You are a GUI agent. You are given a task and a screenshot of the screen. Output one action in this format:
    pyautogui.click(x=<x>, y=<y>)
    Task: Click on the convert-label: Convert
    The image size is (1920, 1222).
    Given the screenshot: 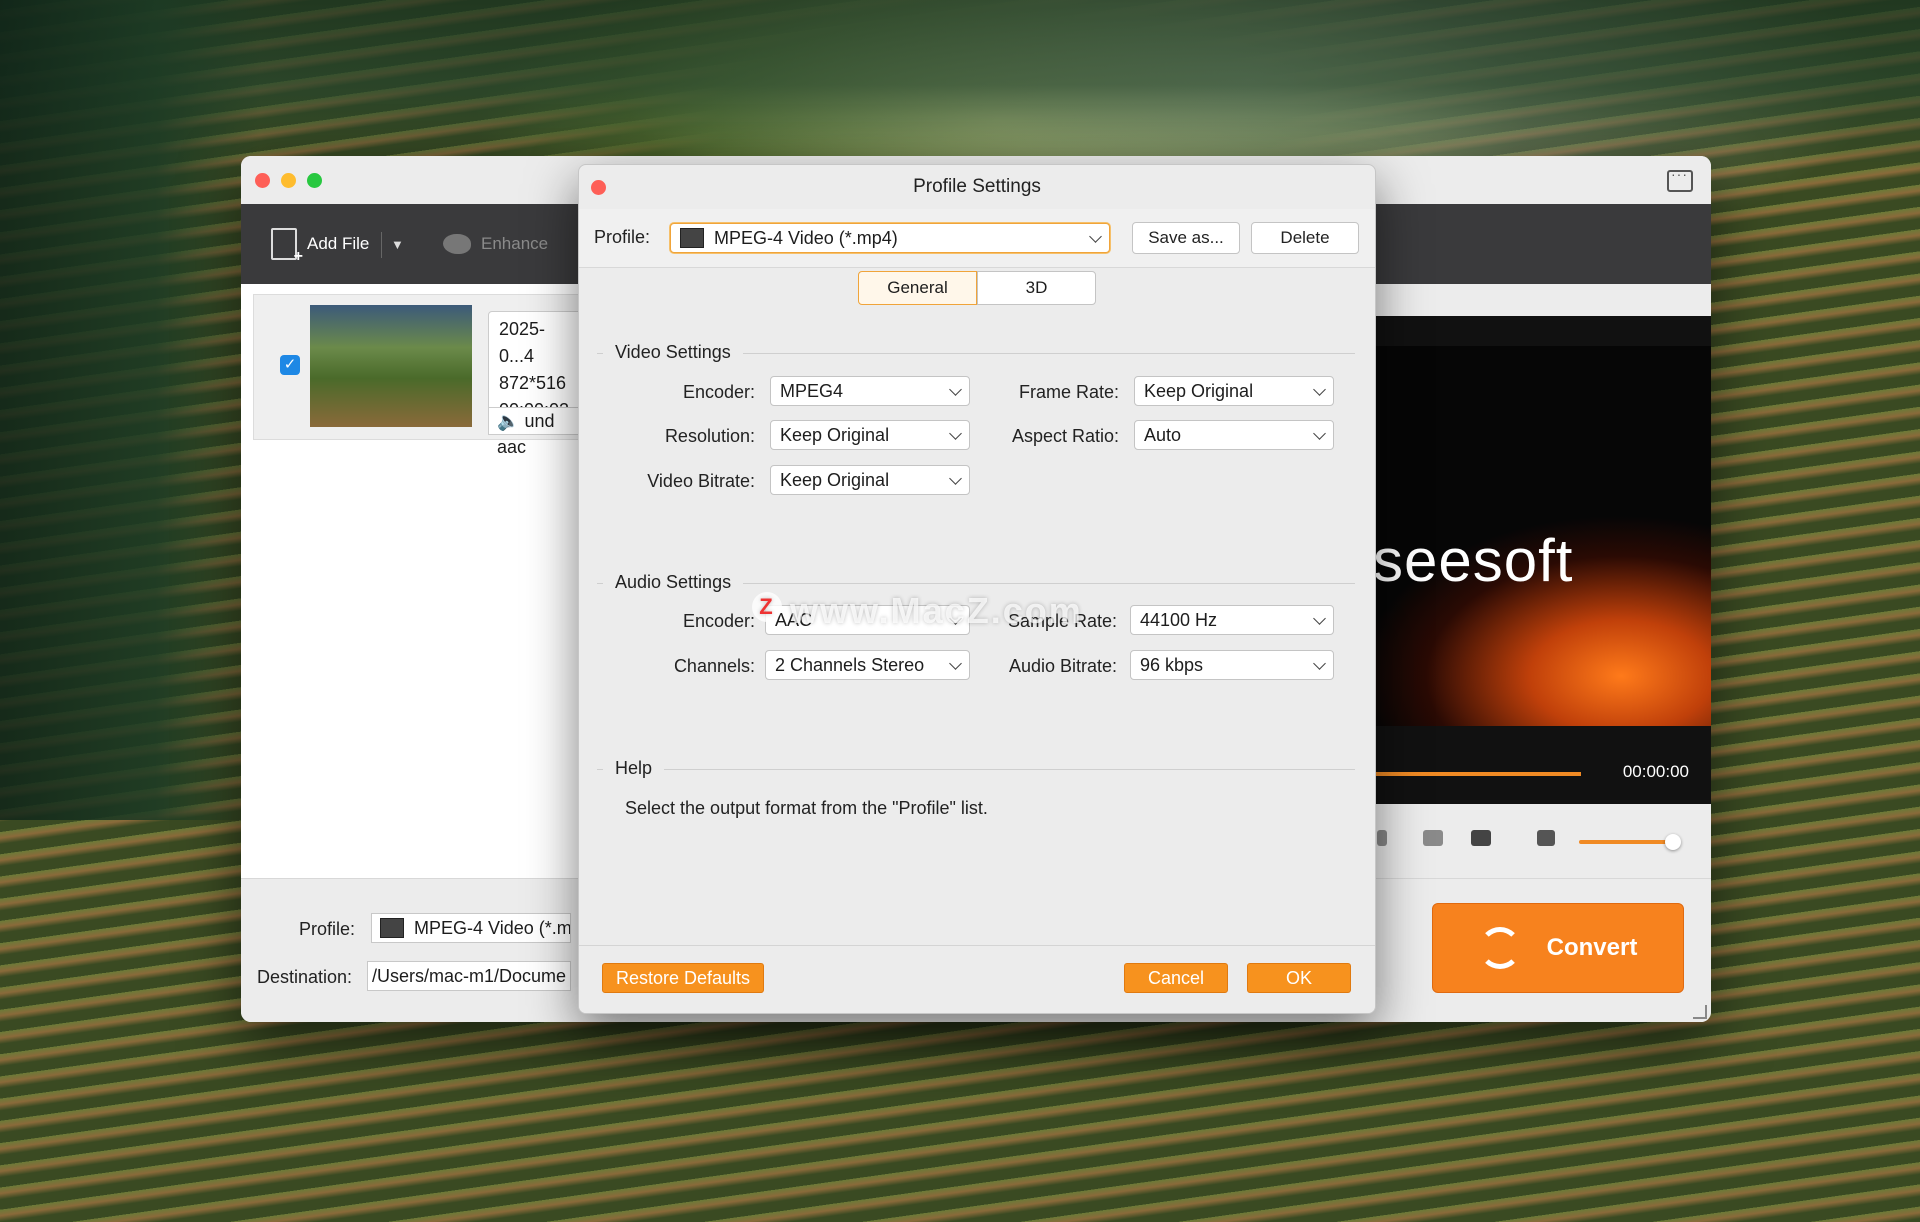 What is the action you would take?
    pyautogui.click(x=1592, y=947)
    